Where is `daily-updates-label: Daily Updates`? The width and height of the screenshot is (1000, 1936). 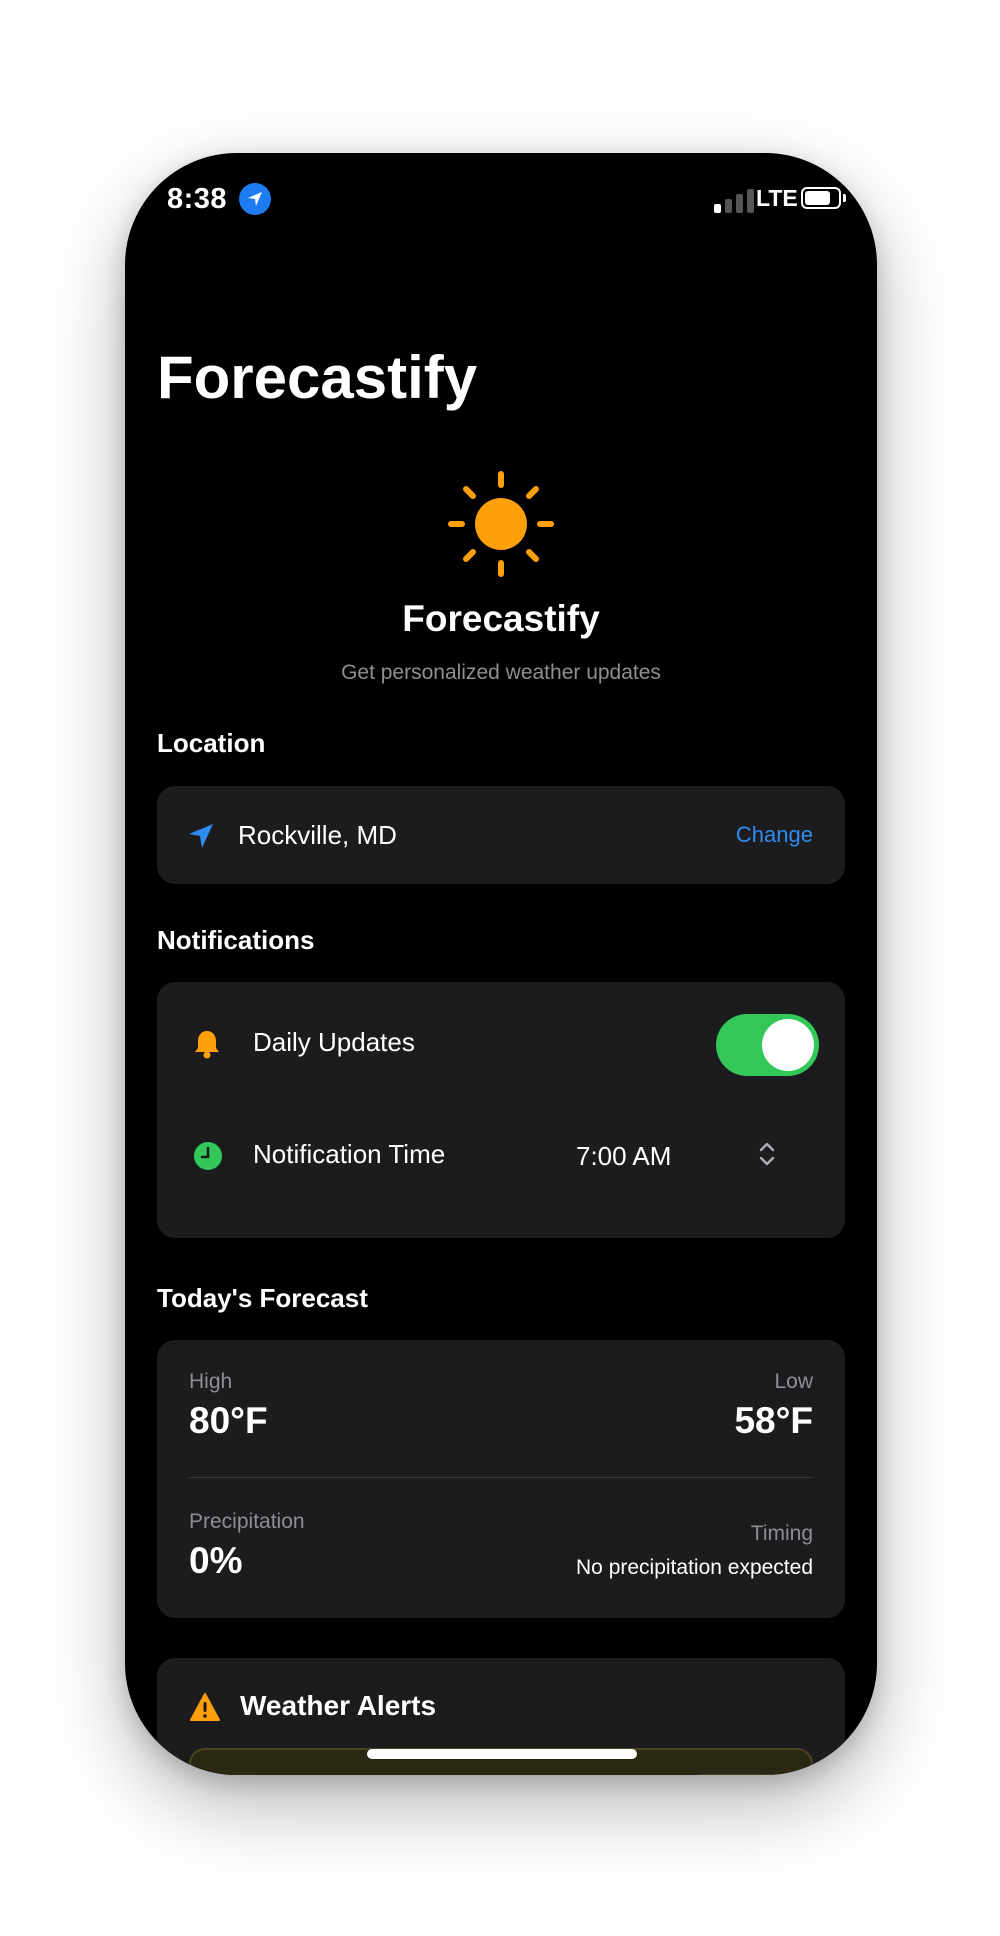
daily-updates-label: Daily Updates is located at coordinates (334, 1042).